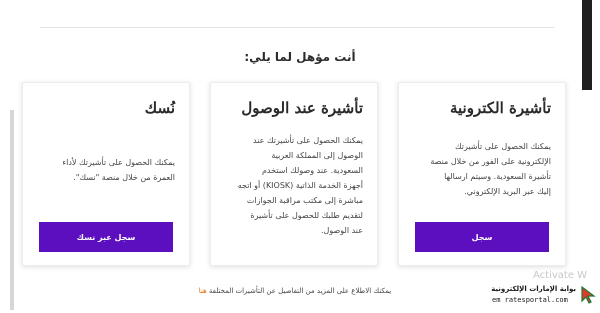  What do you see at coordinates (587, 45) in the screenshot?
I see `scrollbar-edge` at bounding box center [587, 45].